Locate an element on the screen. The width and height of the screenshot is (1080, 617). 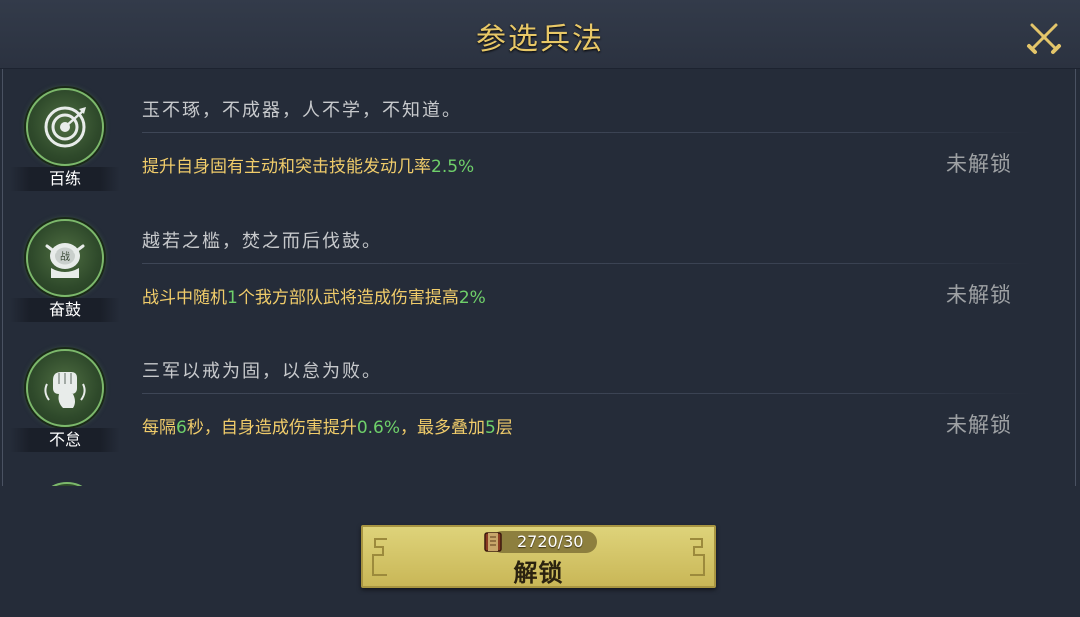
effect-text: ，最多叠加 is located at coordinates (443, 428).